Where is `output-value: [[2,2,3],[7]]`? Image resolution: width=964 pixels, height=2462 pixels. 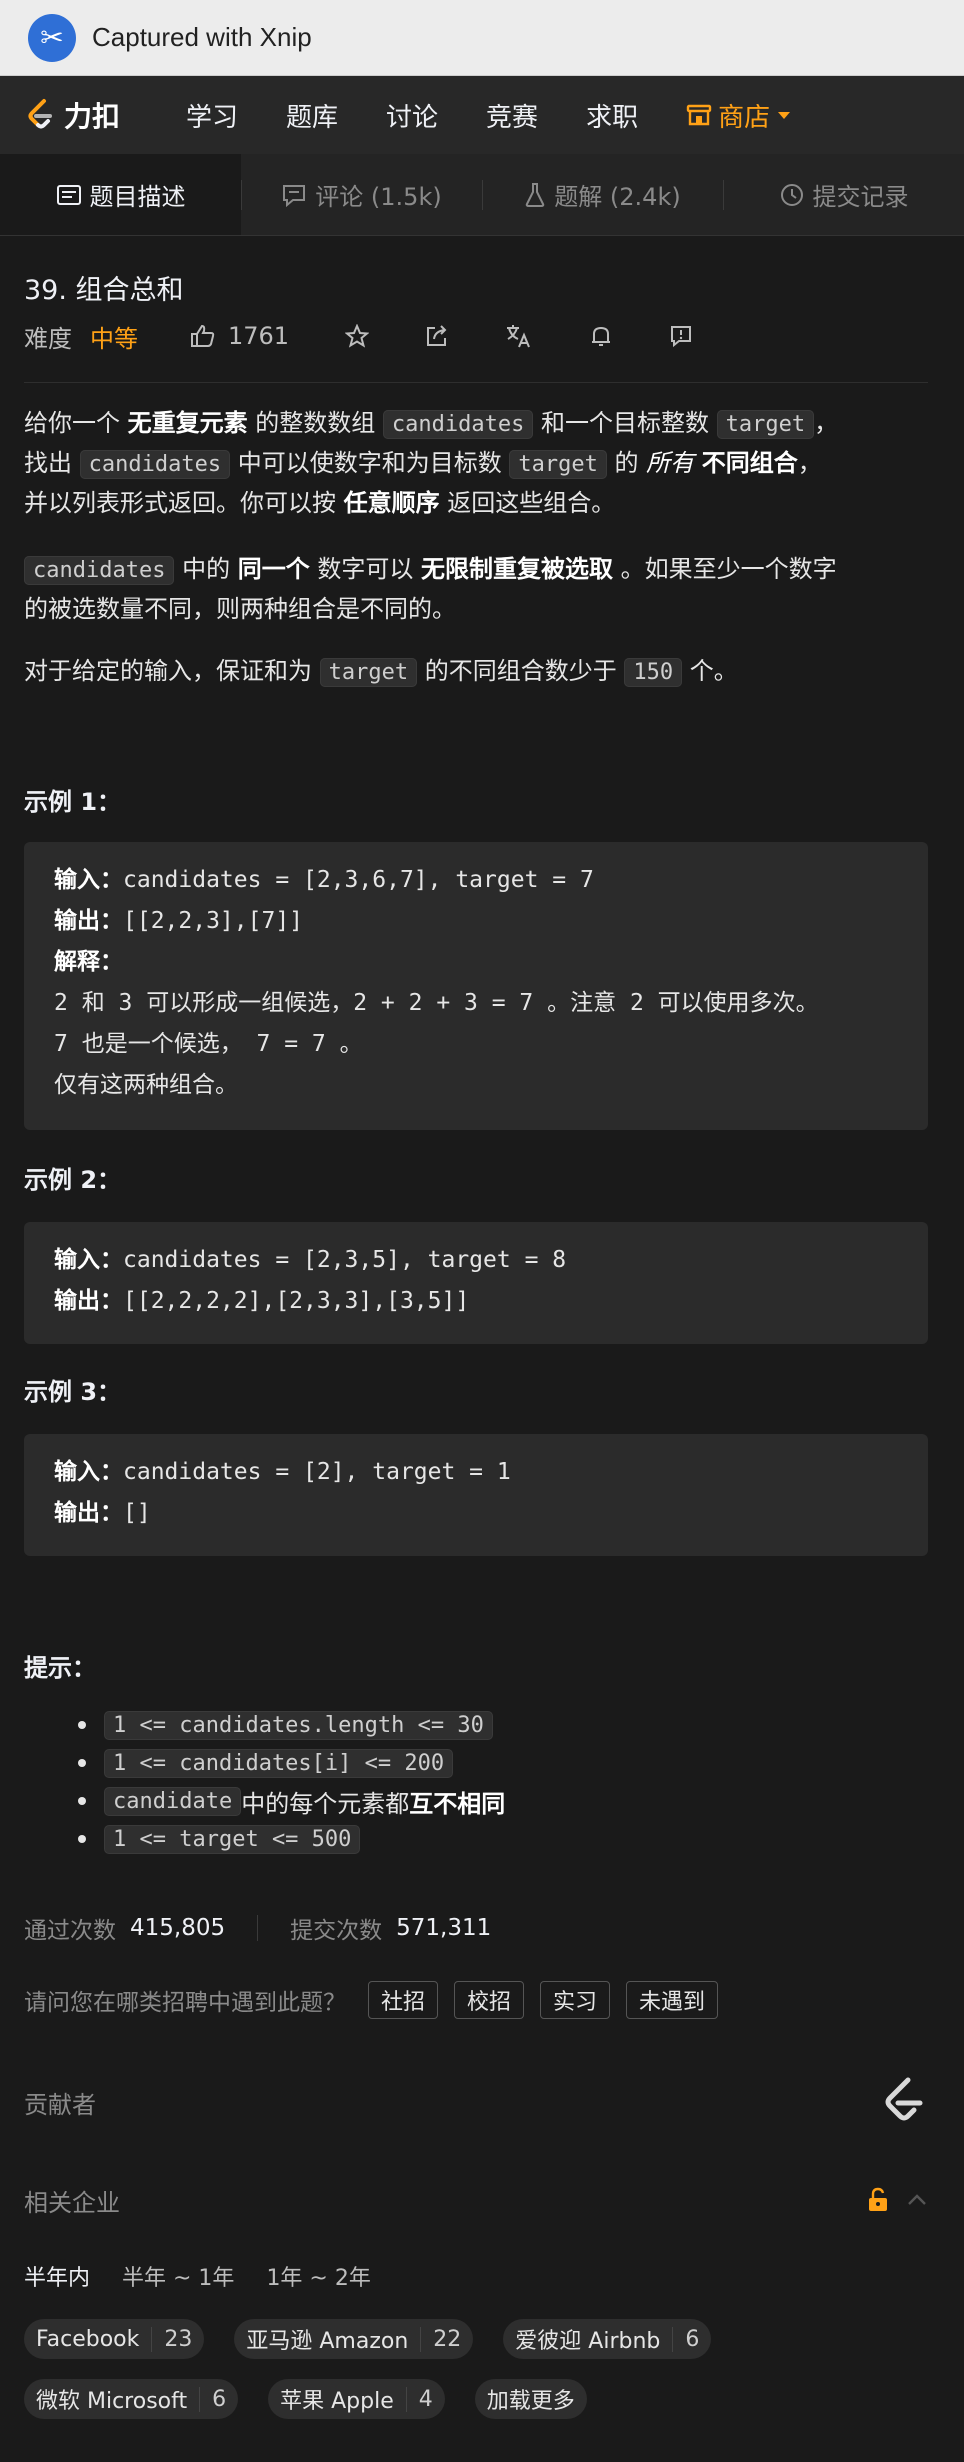 output-value: [[2,2,3],[7]] is located at coordinates (213, 921).